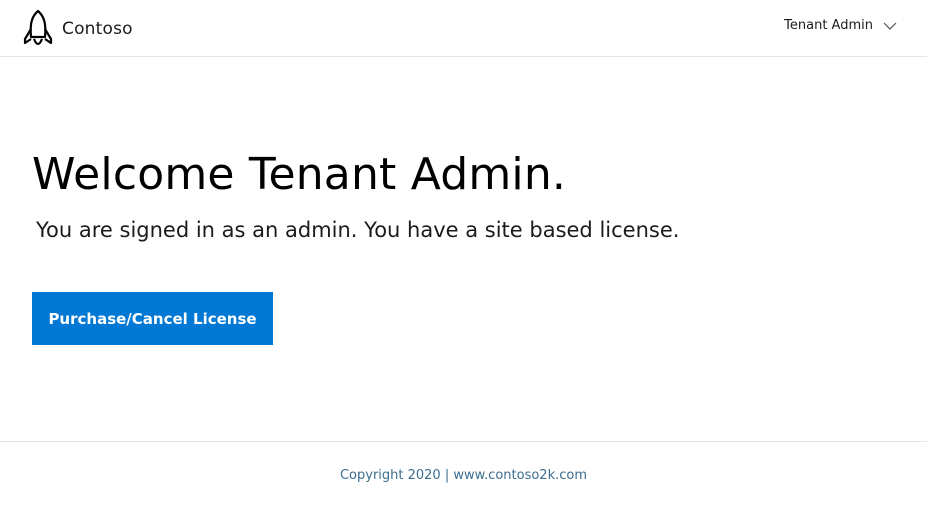 The width and height of the screenshot is (927, 506). What do you see at coordinates (463, 28) in the screenshot?
I see `top-bar: Contoso Tenant Admin` at bounding box center [463, 28].